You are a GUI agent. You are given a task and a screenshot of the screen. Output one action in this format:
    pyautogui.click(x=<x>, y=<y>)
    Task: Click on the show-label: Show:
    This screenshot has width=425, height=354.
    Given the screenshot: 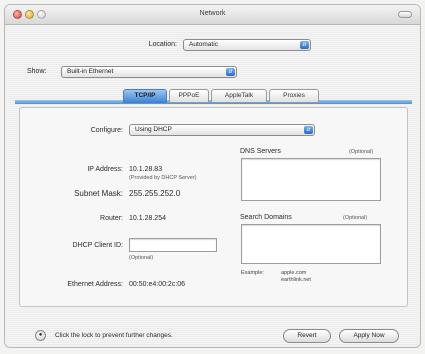 What is the action you would take?
    pyautogui.click(x=37, y=71)
    